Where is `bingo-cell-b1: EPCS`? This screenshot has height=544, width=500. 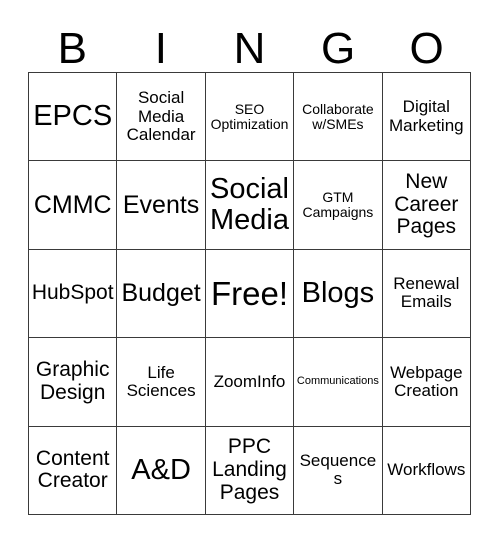
bingo-cell-b1: EPCS is located at coordinates (73, 117).